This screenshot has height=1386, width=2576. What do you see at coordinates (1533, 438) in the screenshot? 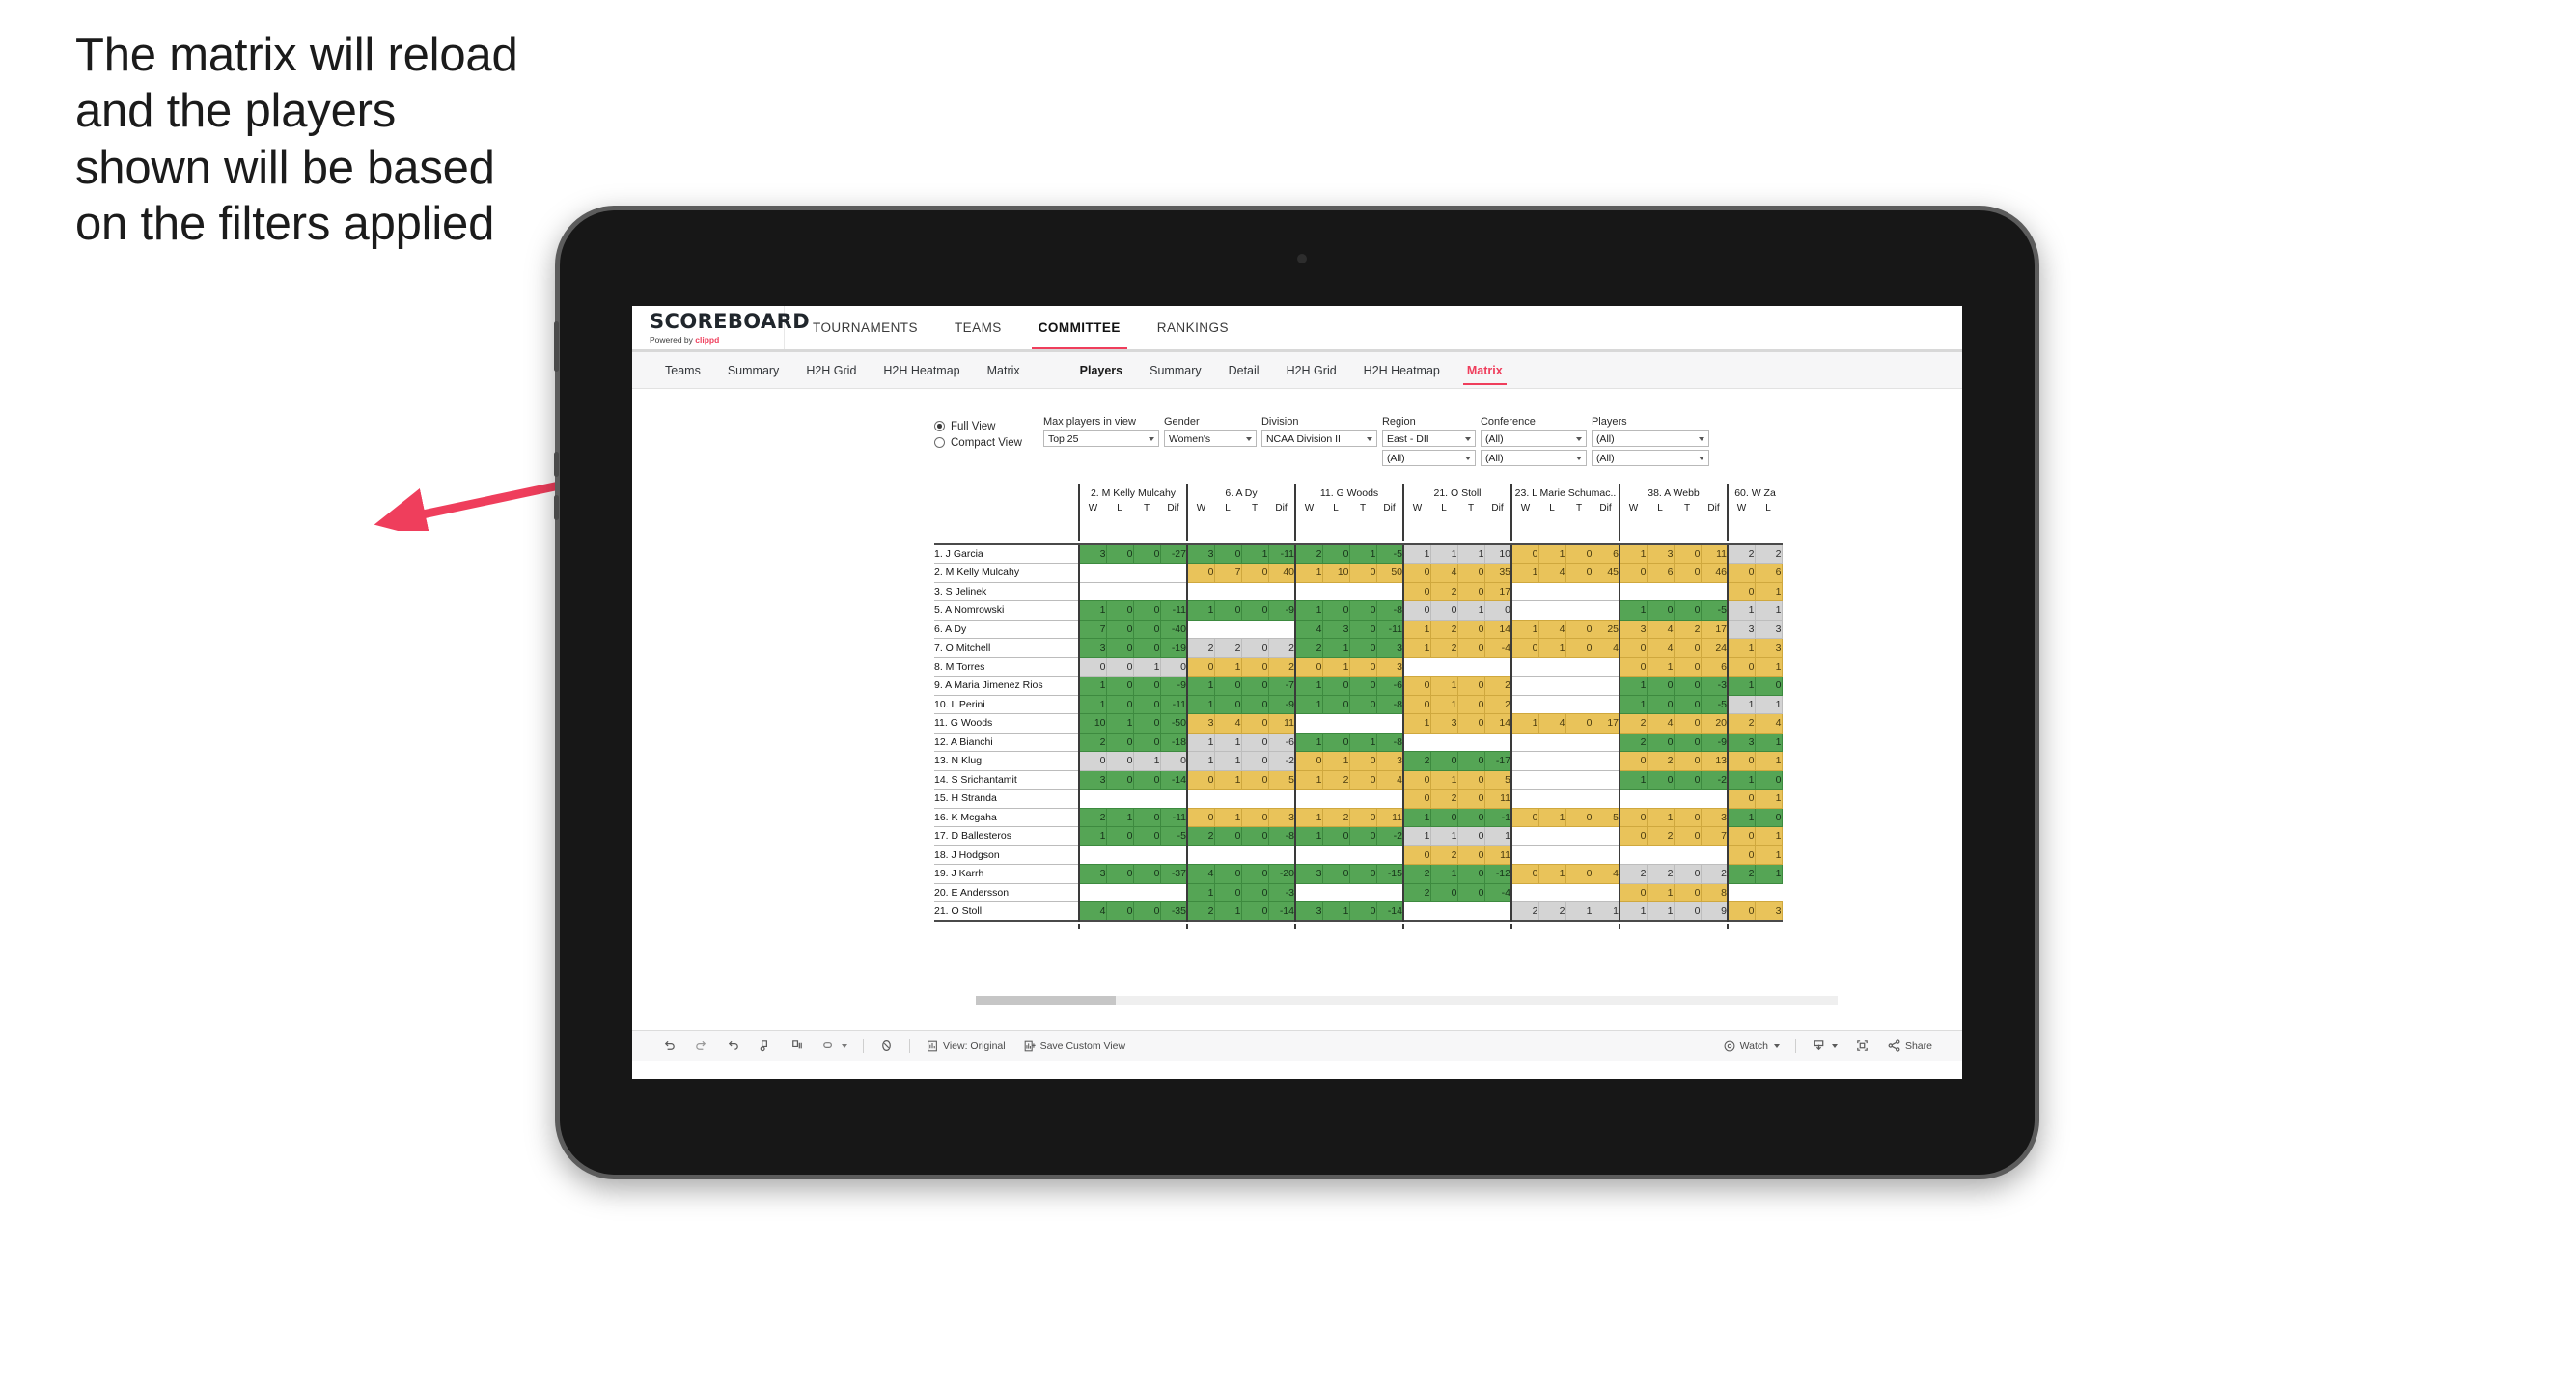
I see `filter-conference-select: (All)` at bounding box center [1533, 438].